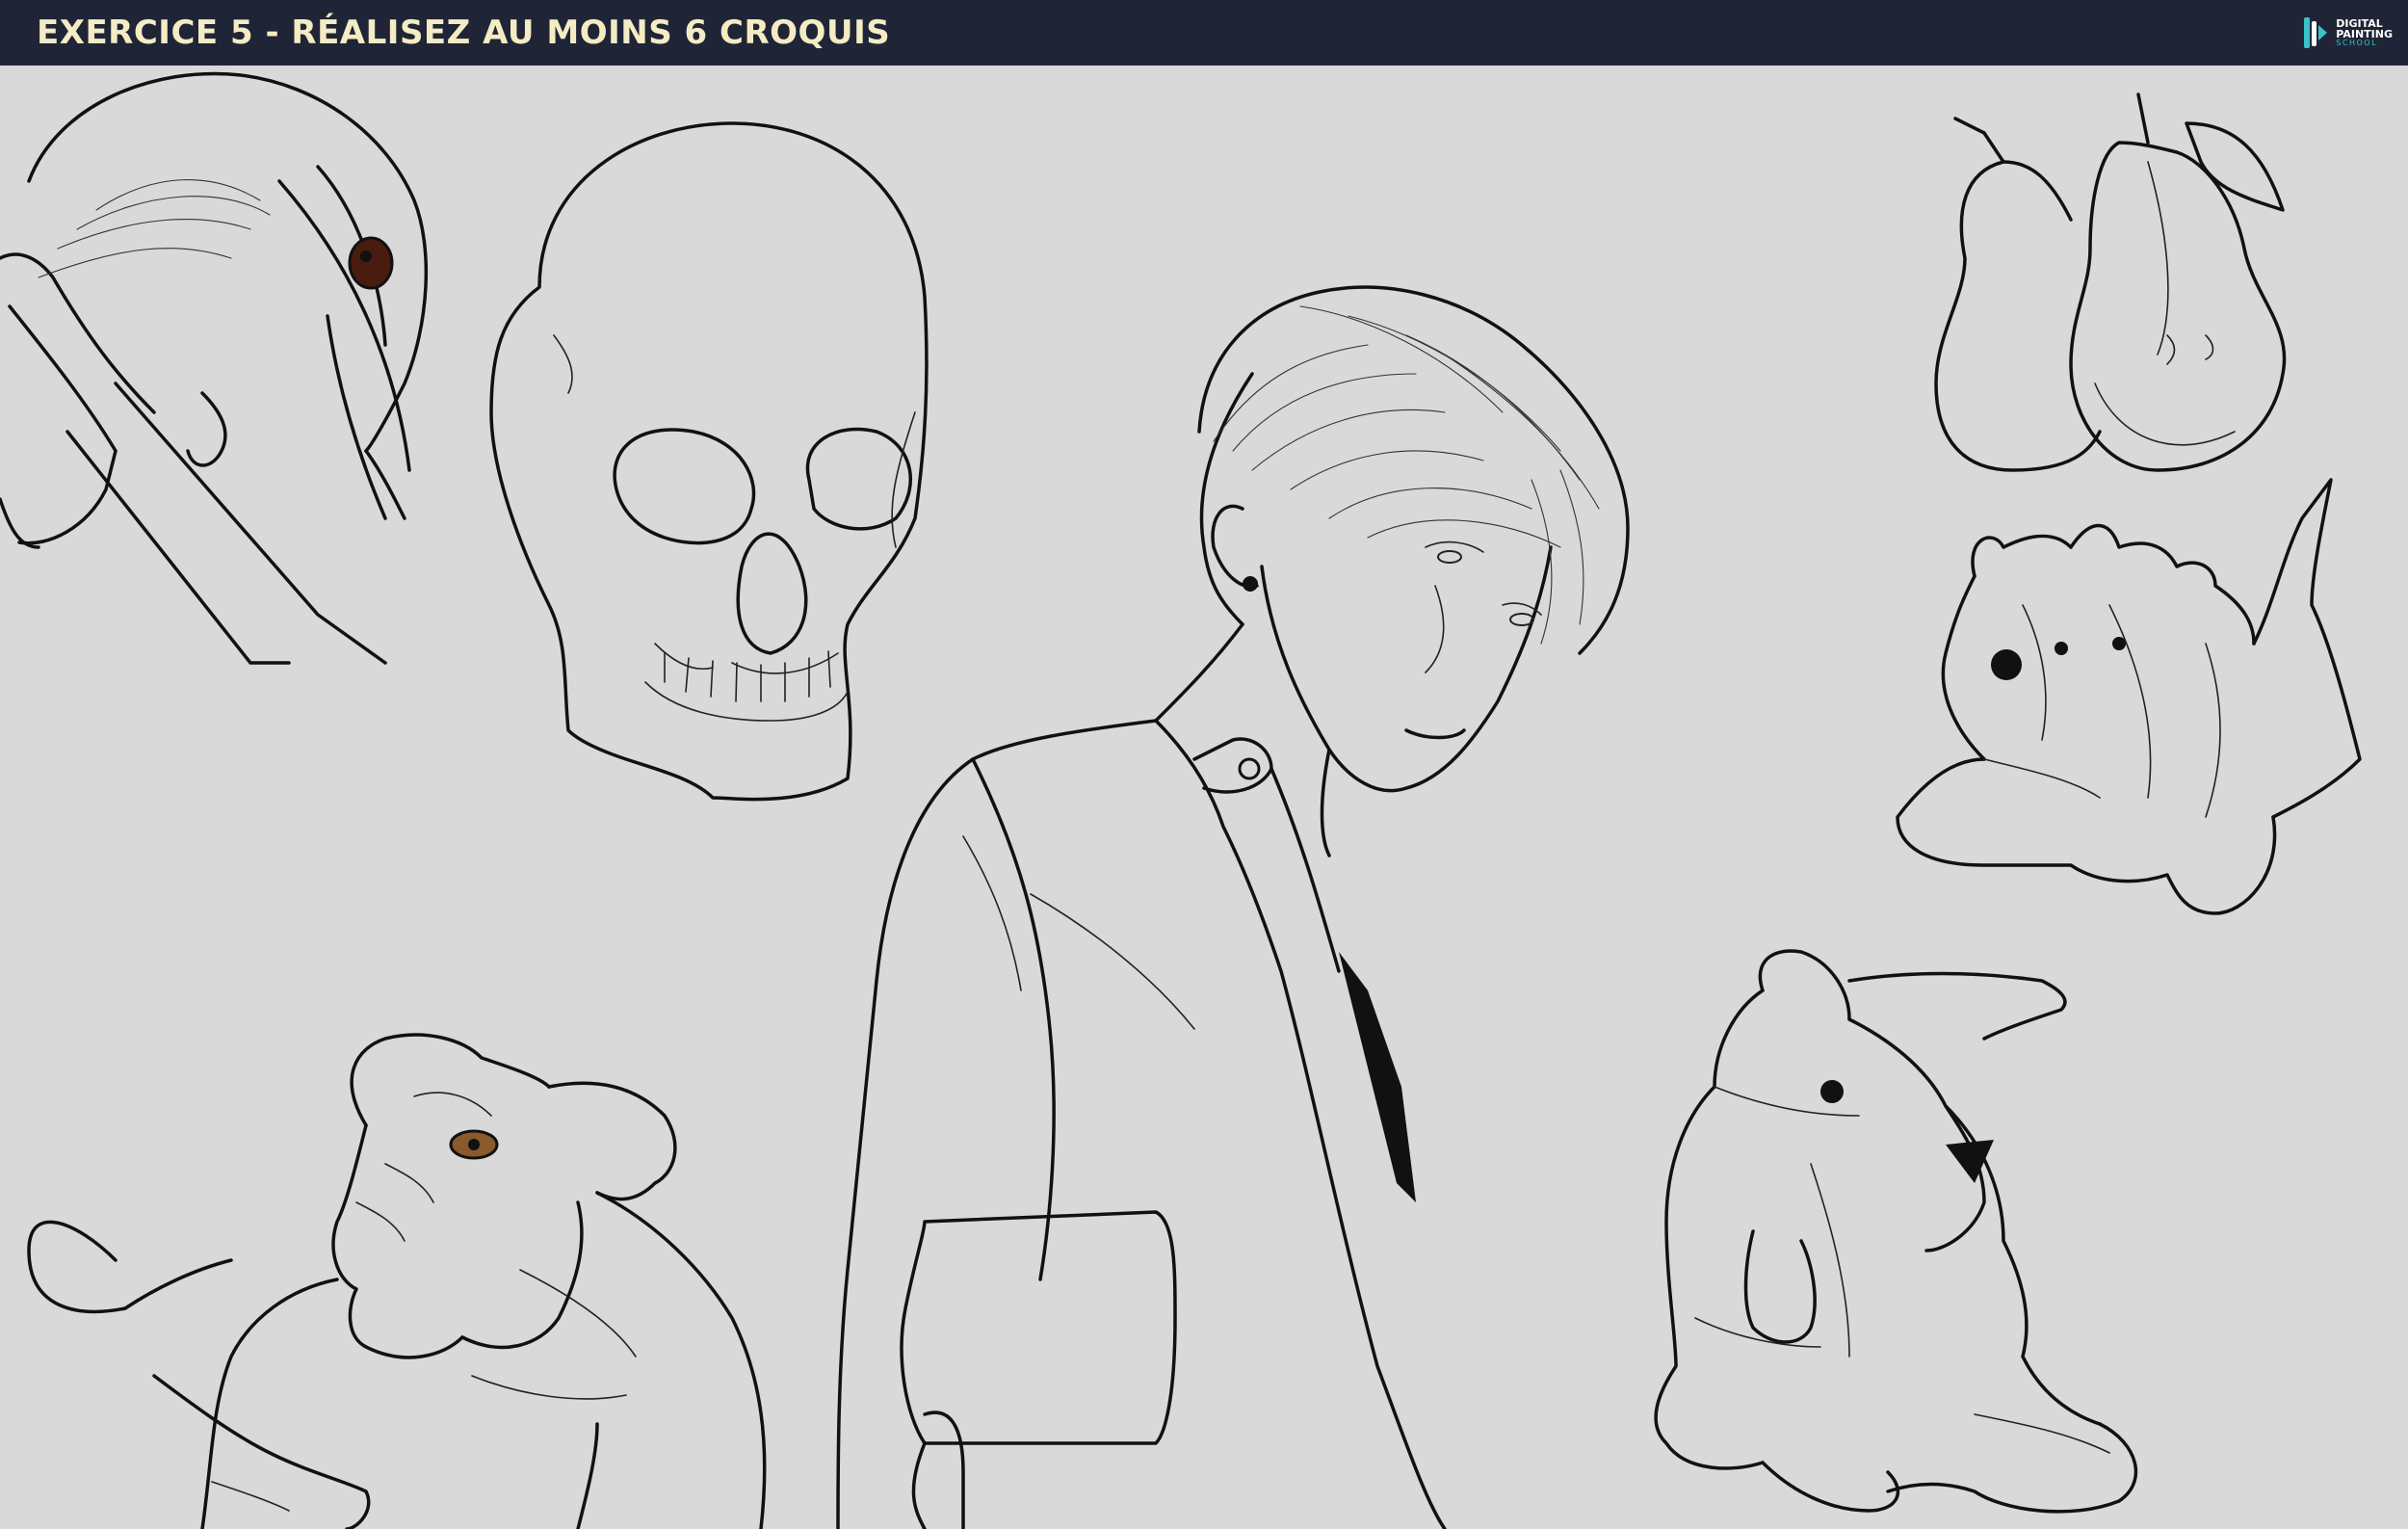 Image resolution: width=2408 pixels, height=1529 pixels. Describe the element at coordinates (214, 368) in the screenshot. I see `toucan-sketch` at that location.